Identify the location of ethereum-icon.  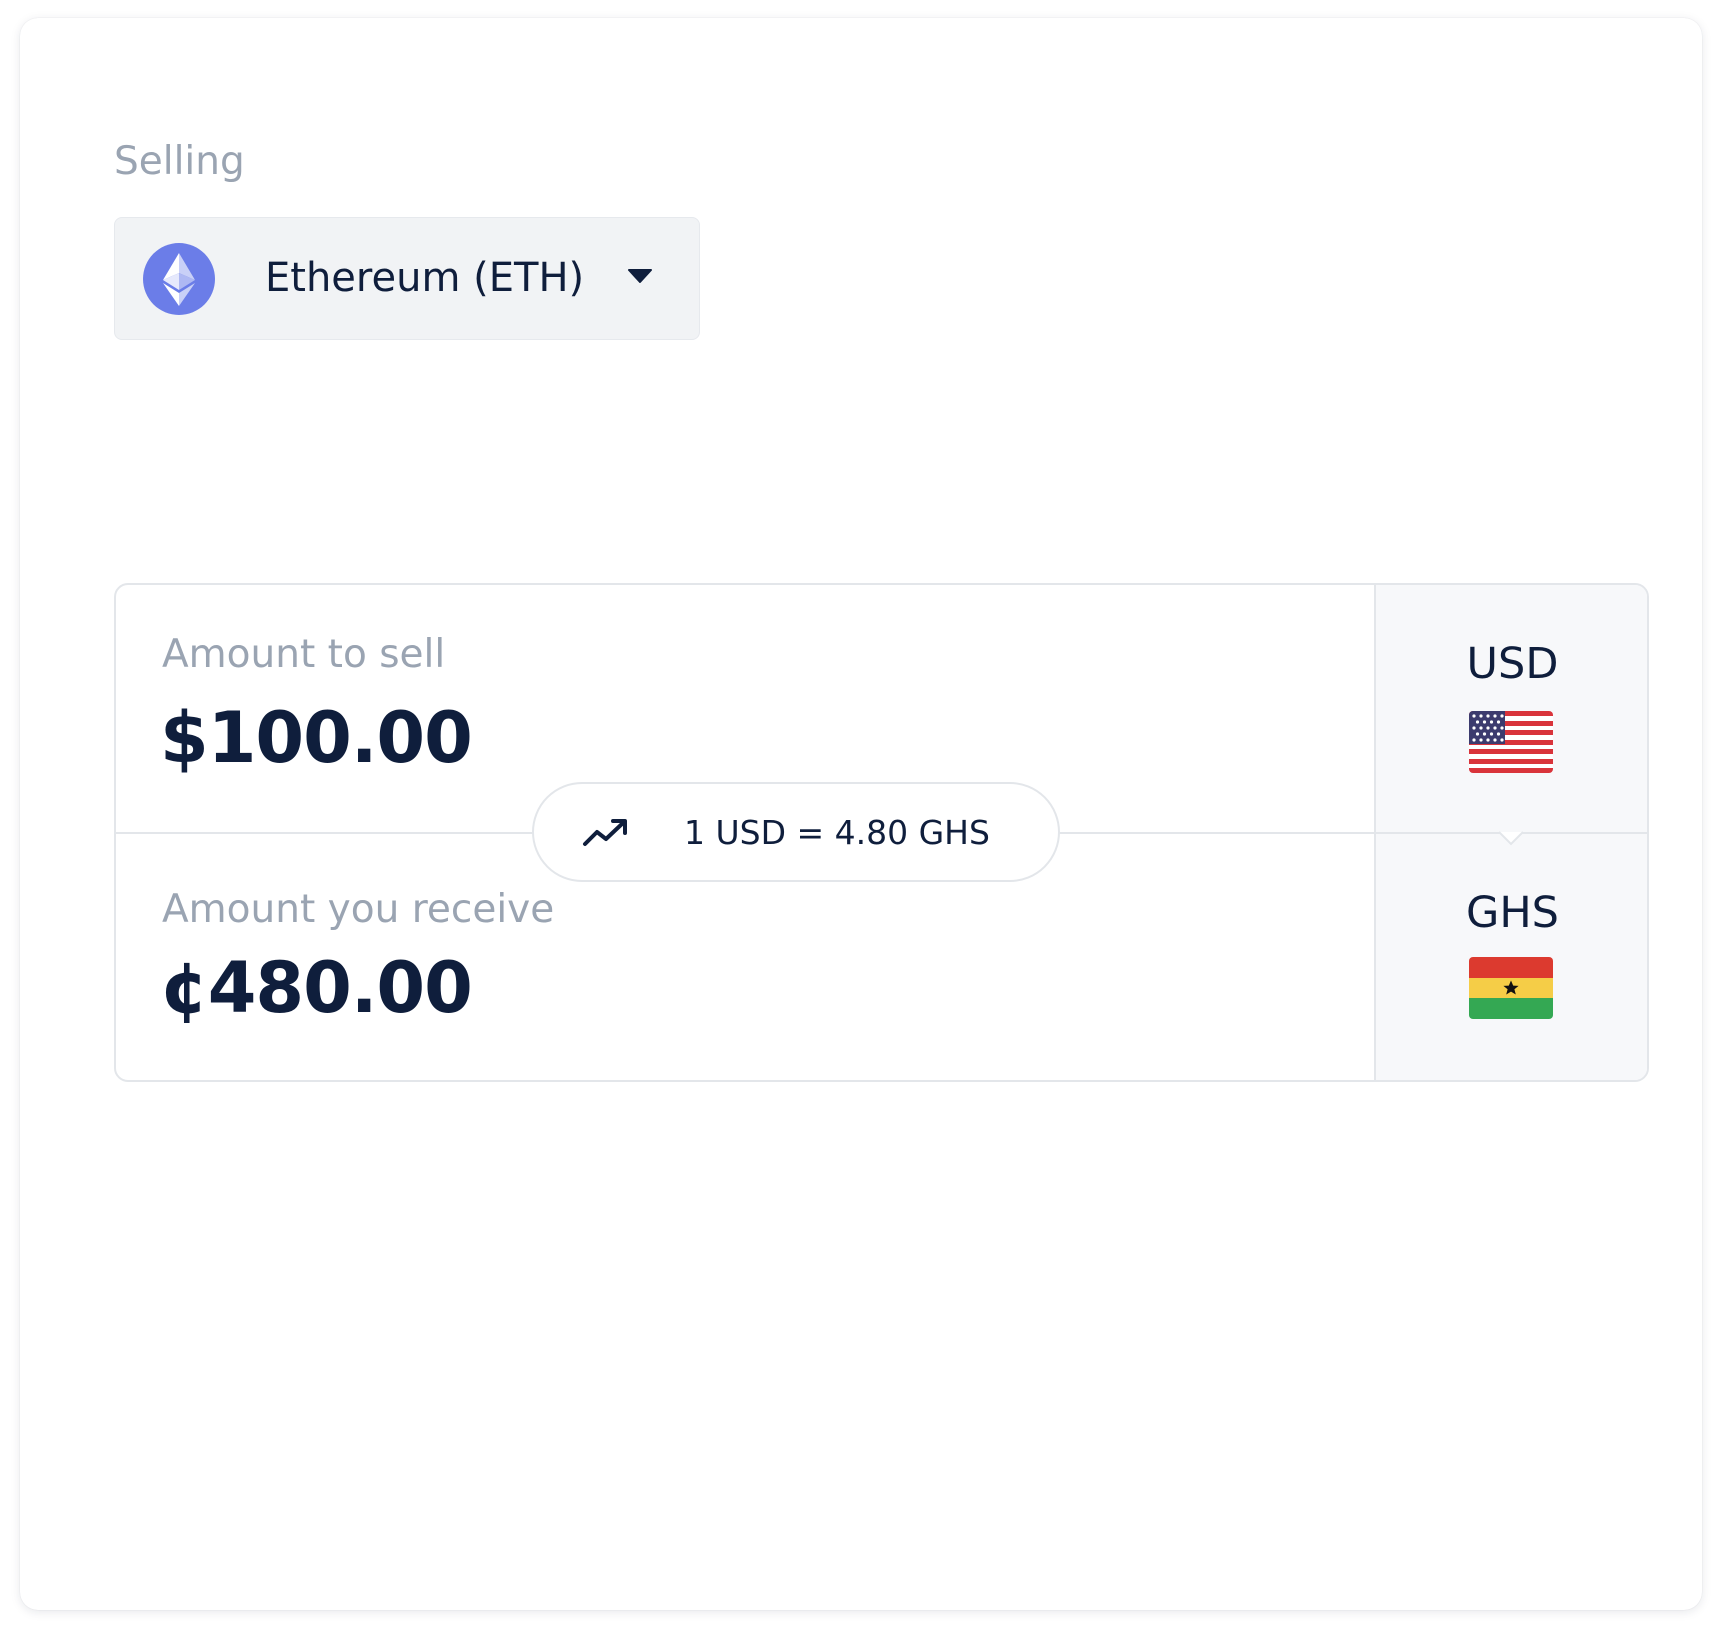
(179, 279).